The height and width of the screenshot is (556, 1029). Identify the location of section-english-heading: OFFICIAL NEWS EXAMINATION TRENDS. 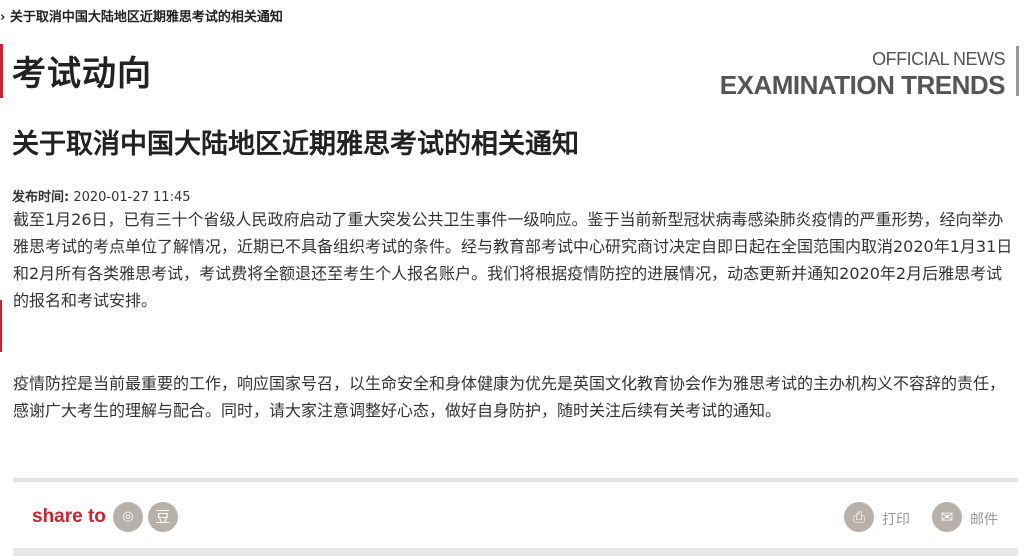
(862, 74).